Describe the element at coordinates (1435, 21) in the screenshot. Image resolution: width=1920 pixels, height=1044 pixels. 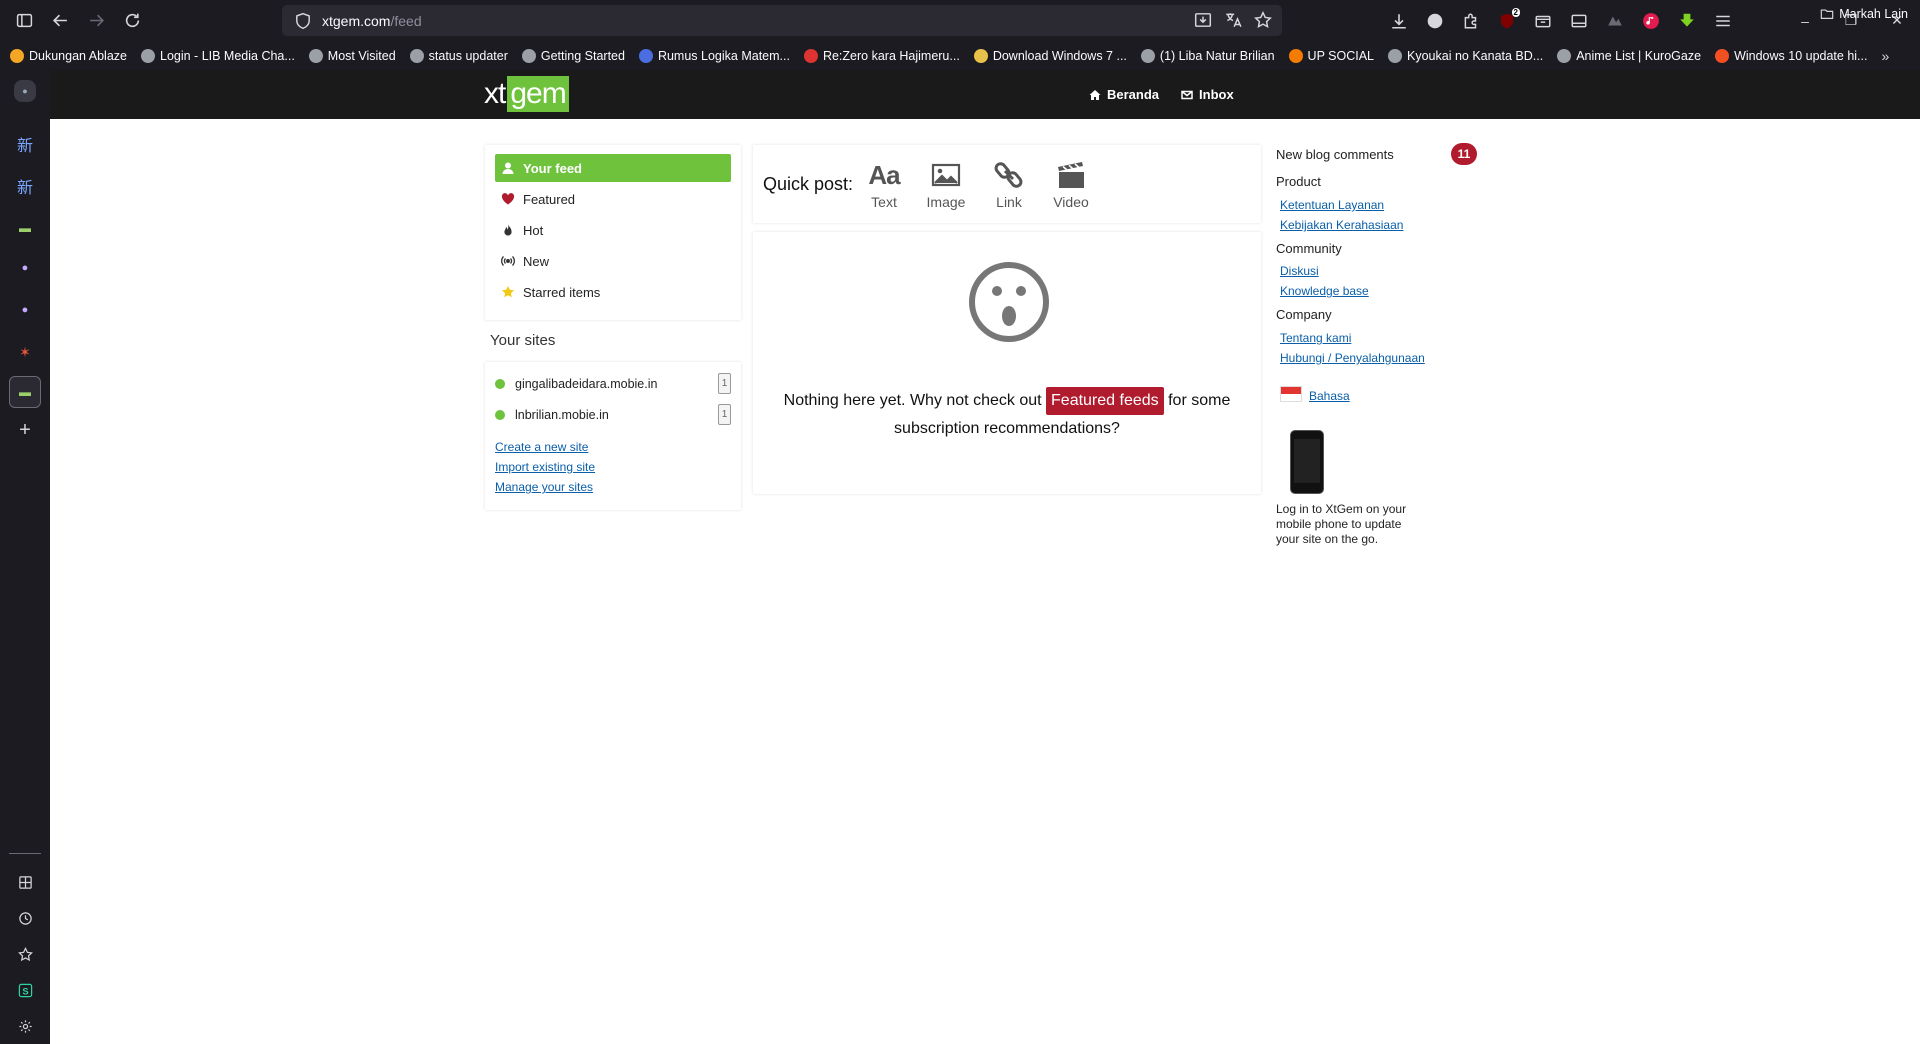
I see `vpn-icon` at that location.